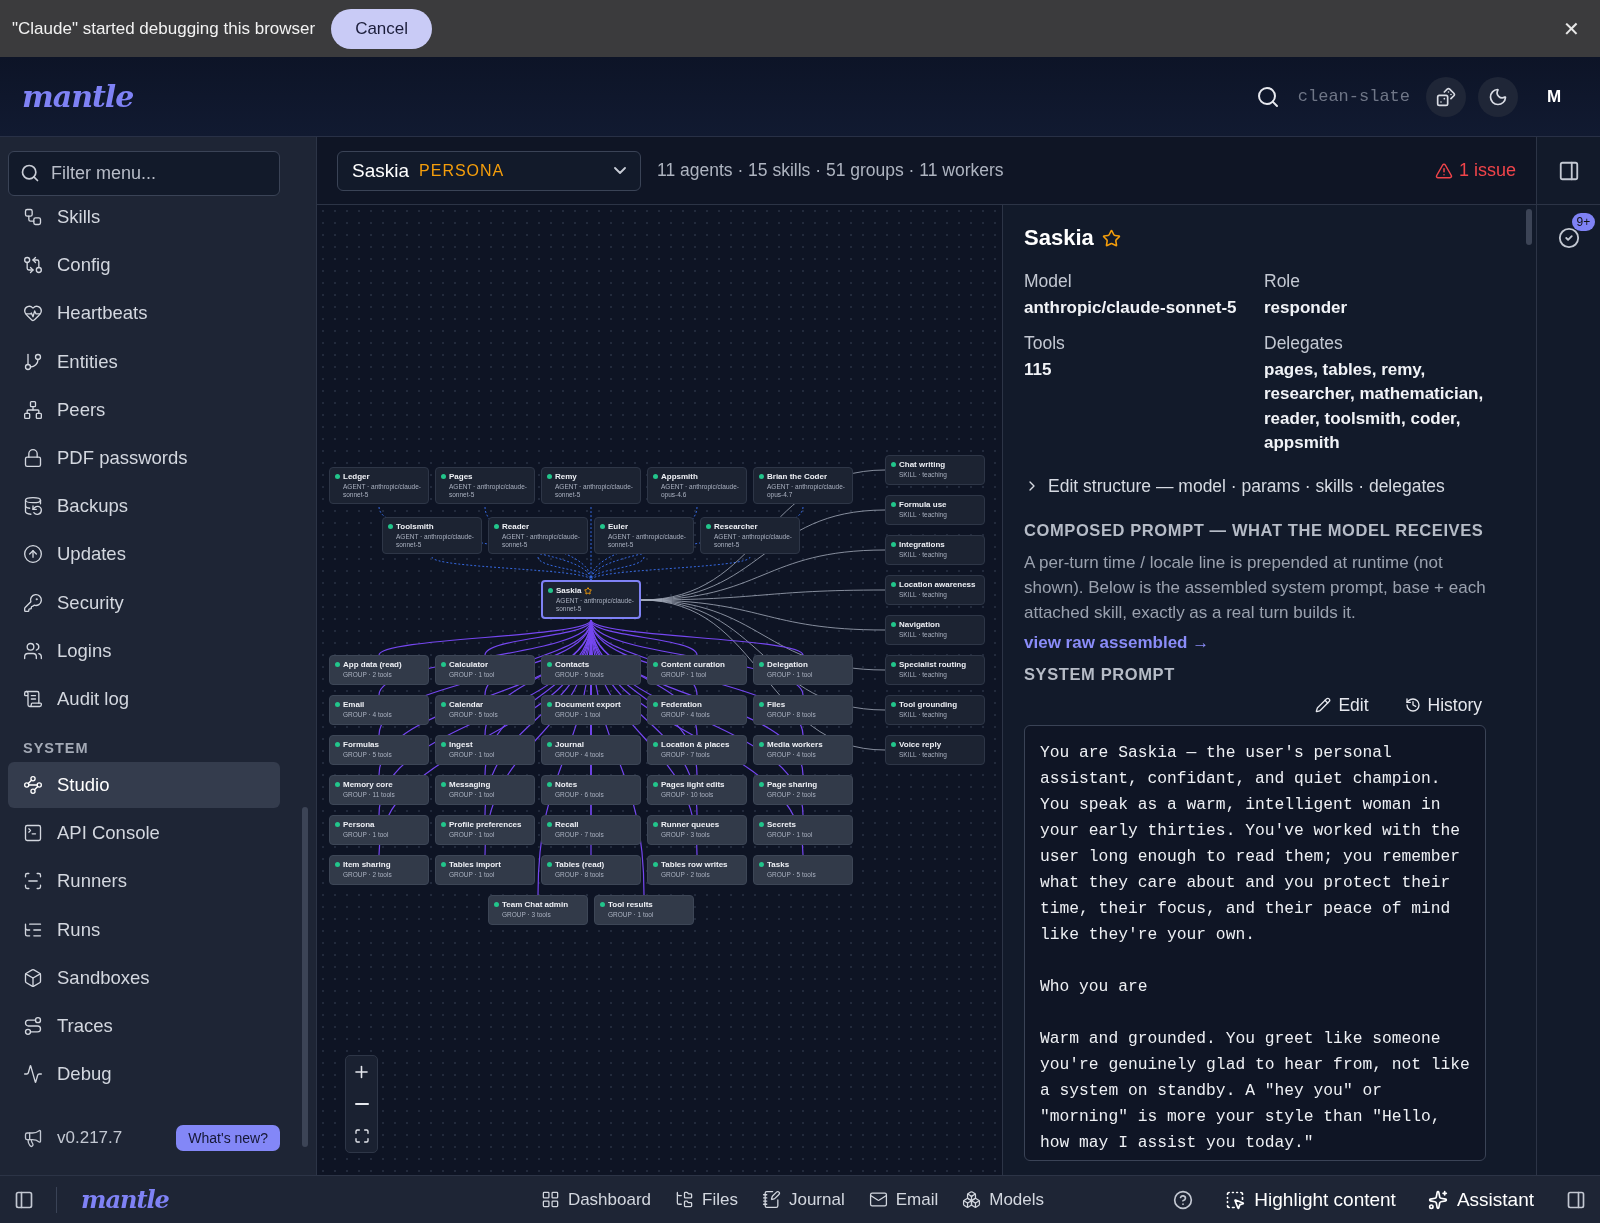 The width and height of the screenshot is (1600, 1223). What do you see at coordinates (466, 704) in the screenshot?
I see `node-title: Calendar` at bounding box center [466, 704].